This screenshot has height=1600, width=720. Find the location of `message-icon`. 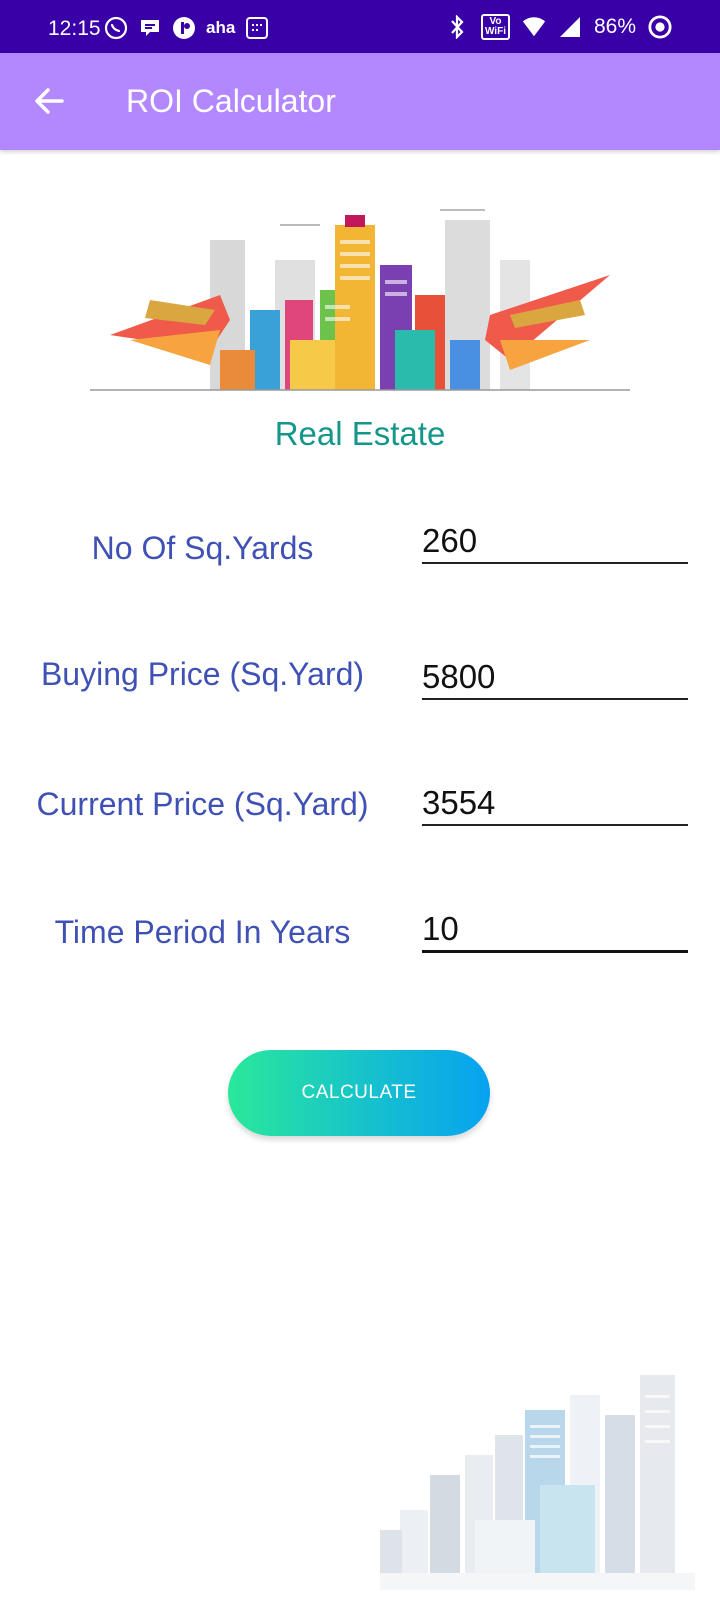

message-icon is located at coordinates (150, 28).